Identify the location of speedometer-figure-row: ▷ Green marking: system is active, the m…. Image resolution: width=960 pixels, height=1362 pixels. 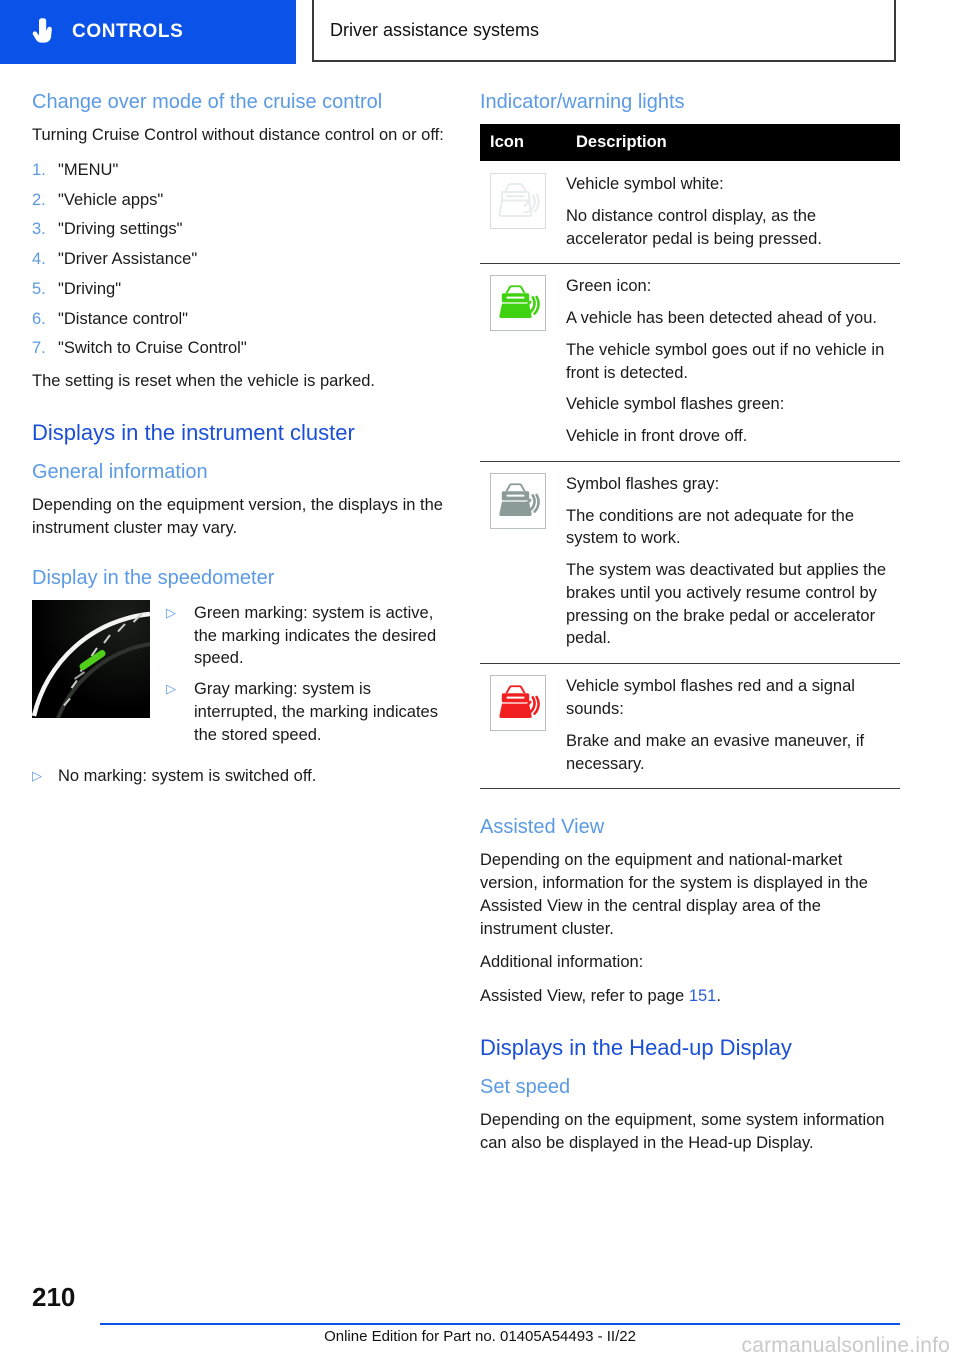
(242, 677).